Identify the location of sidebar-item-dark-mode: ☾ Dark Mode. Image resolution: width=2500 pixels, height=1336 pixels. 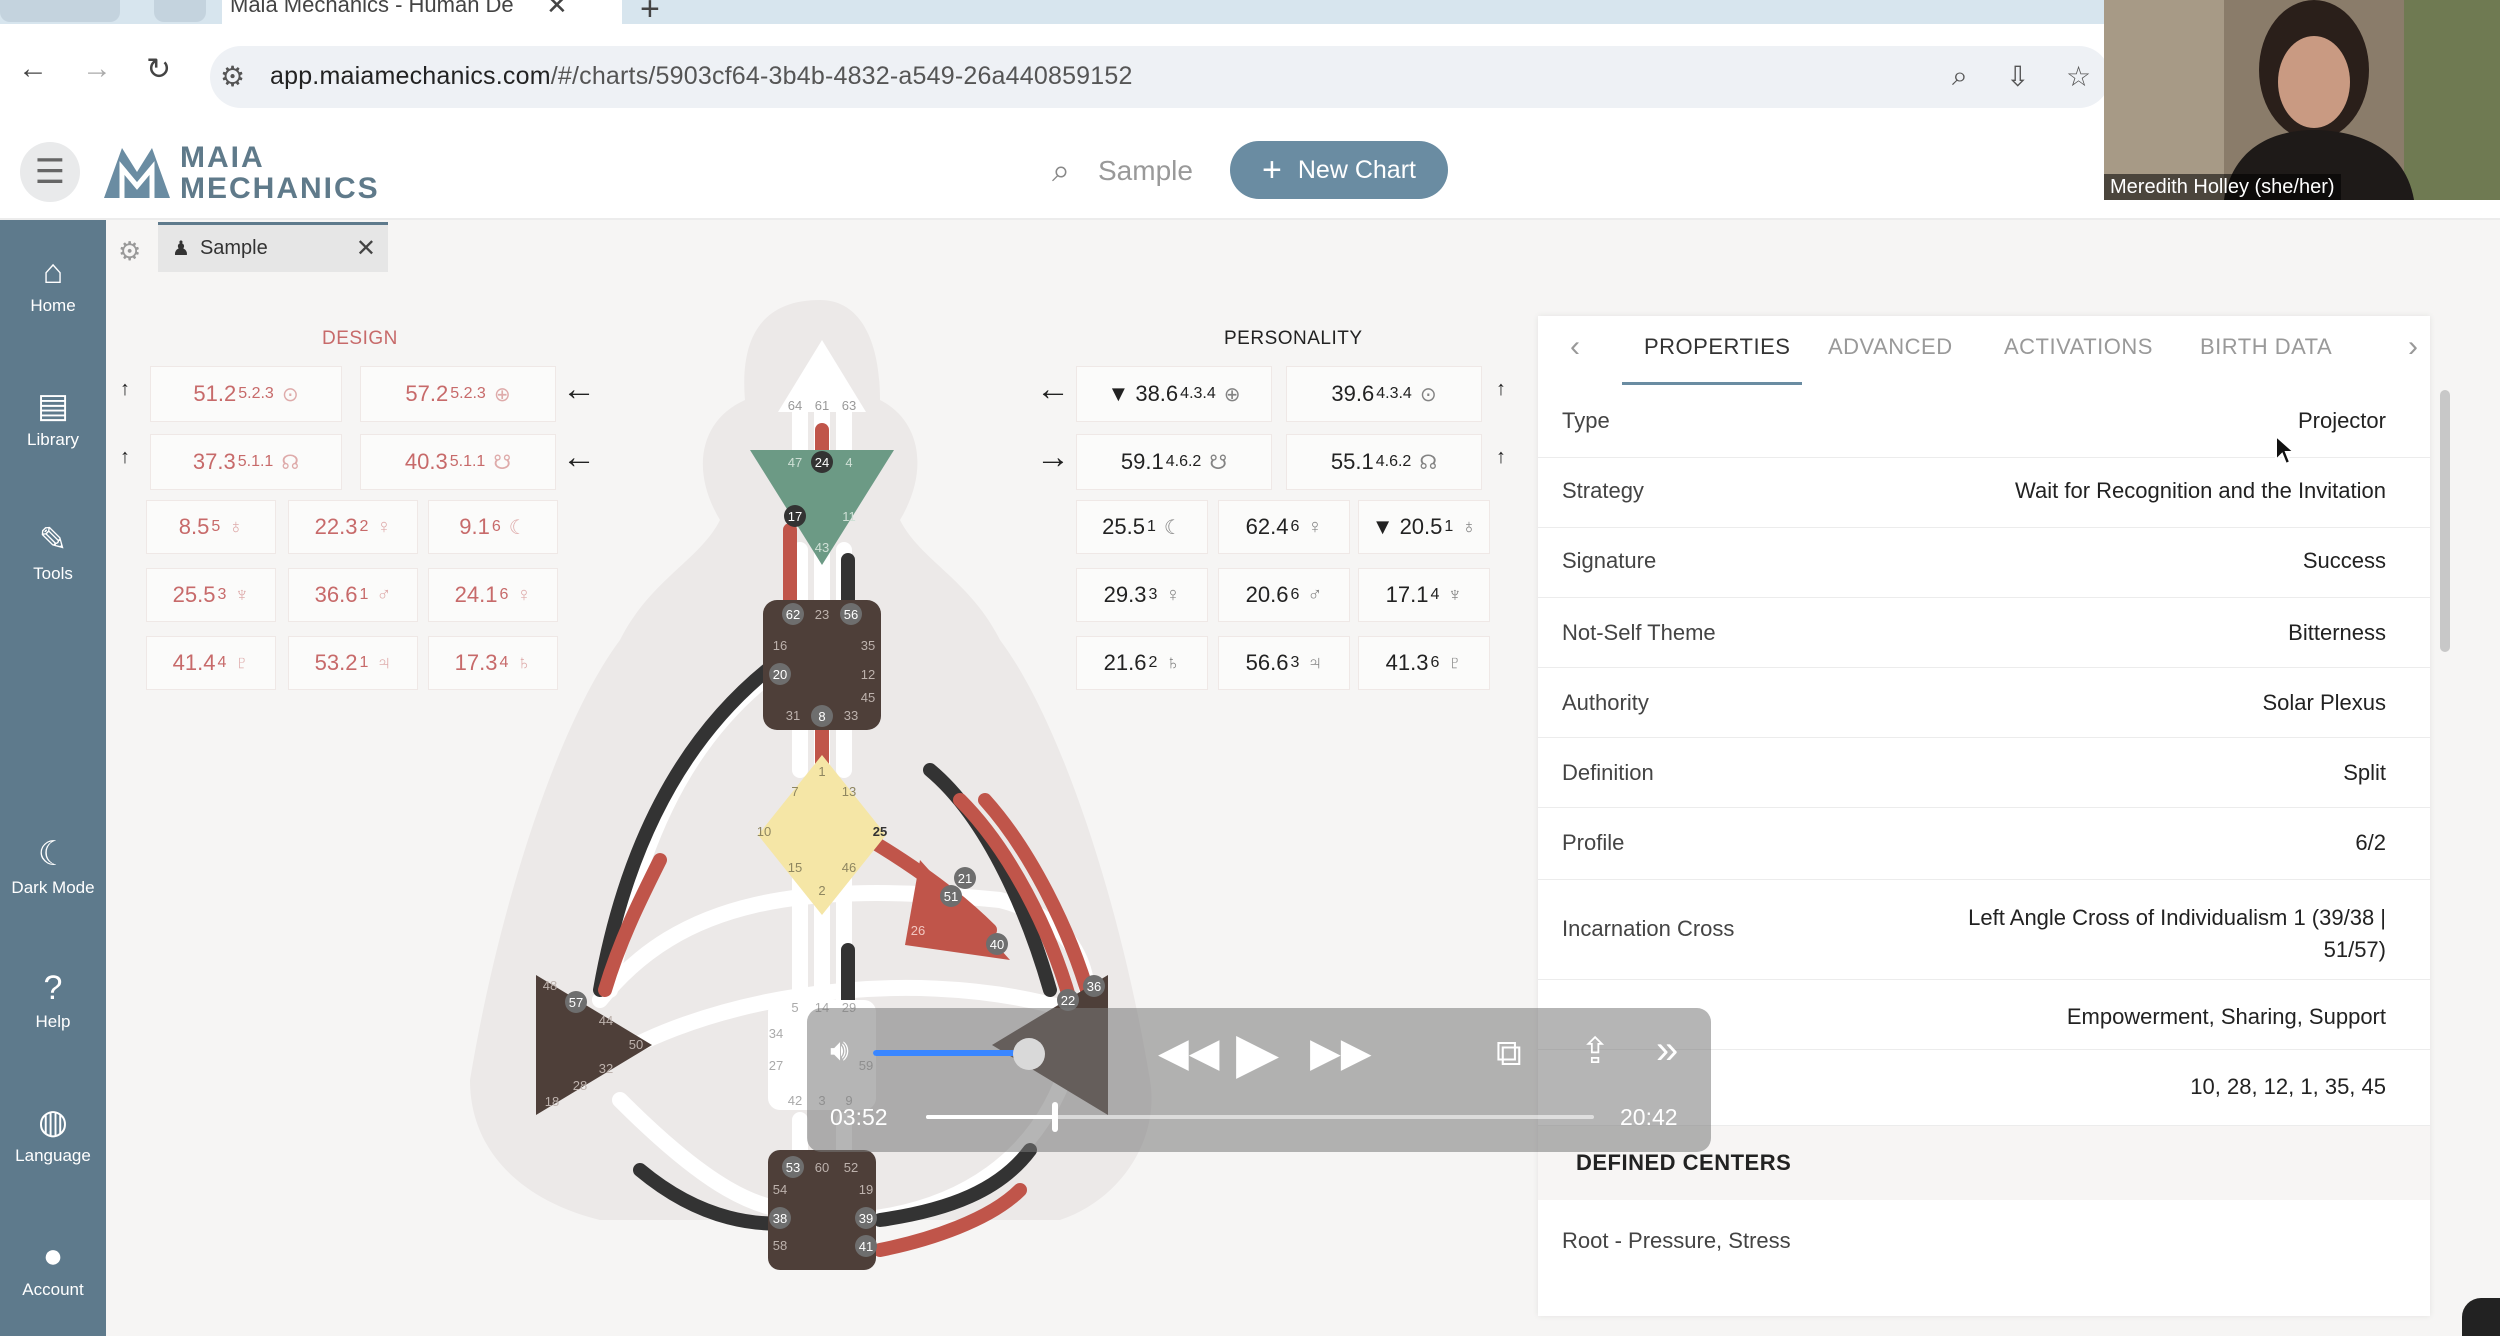
(53, 866).